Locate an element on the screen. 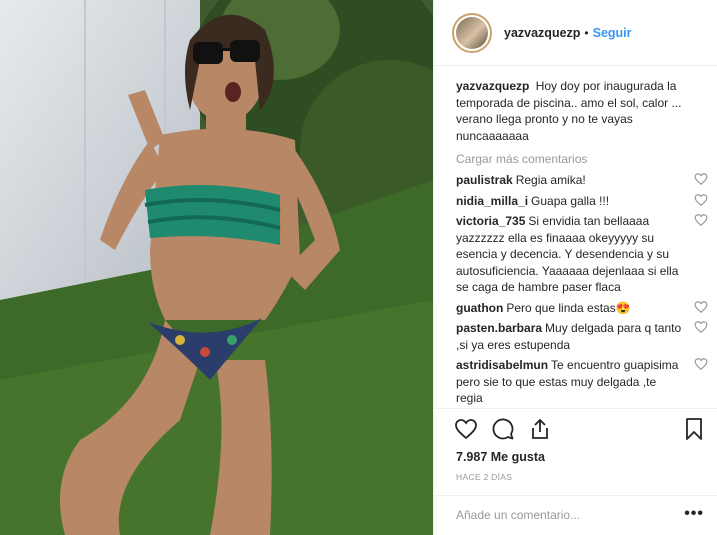  comment-text: Regia amika! is located at coordinates (550, 180).